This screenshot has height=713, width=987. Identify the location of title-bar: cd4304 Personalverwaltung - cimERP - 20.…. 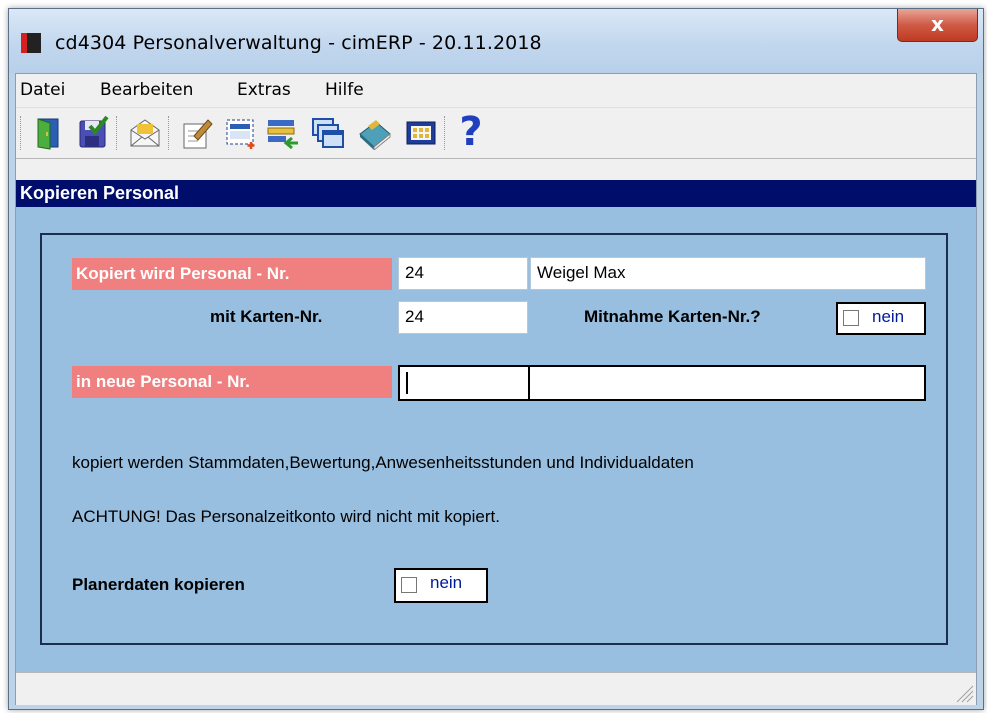
(496, 41).